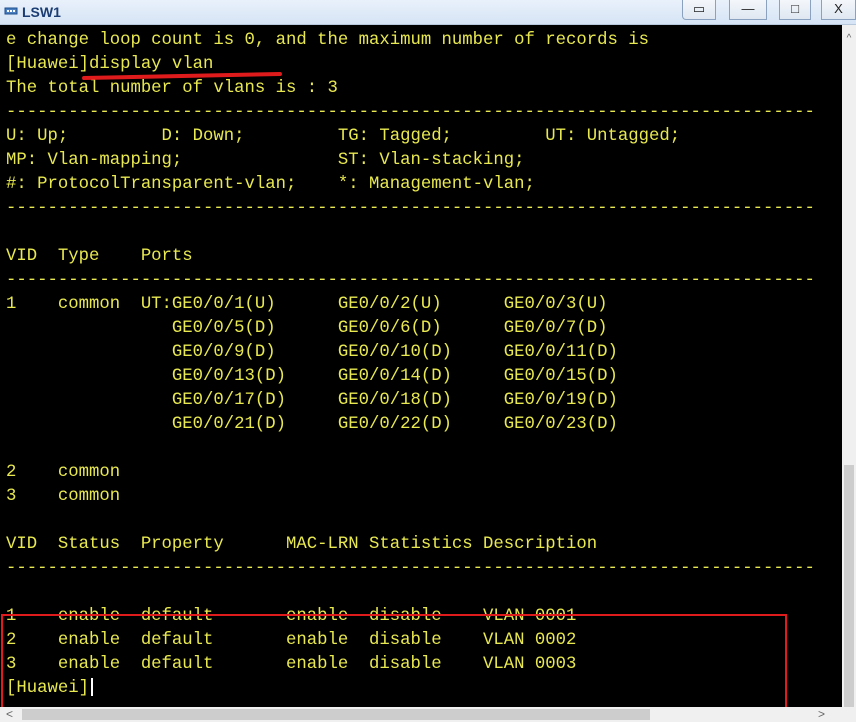 This screenshot has width=856, height=724. Describe the element at coordinates (172, 88) in the screenshot. I see `terminal-line: The total number of vlans is : 3` at that location.